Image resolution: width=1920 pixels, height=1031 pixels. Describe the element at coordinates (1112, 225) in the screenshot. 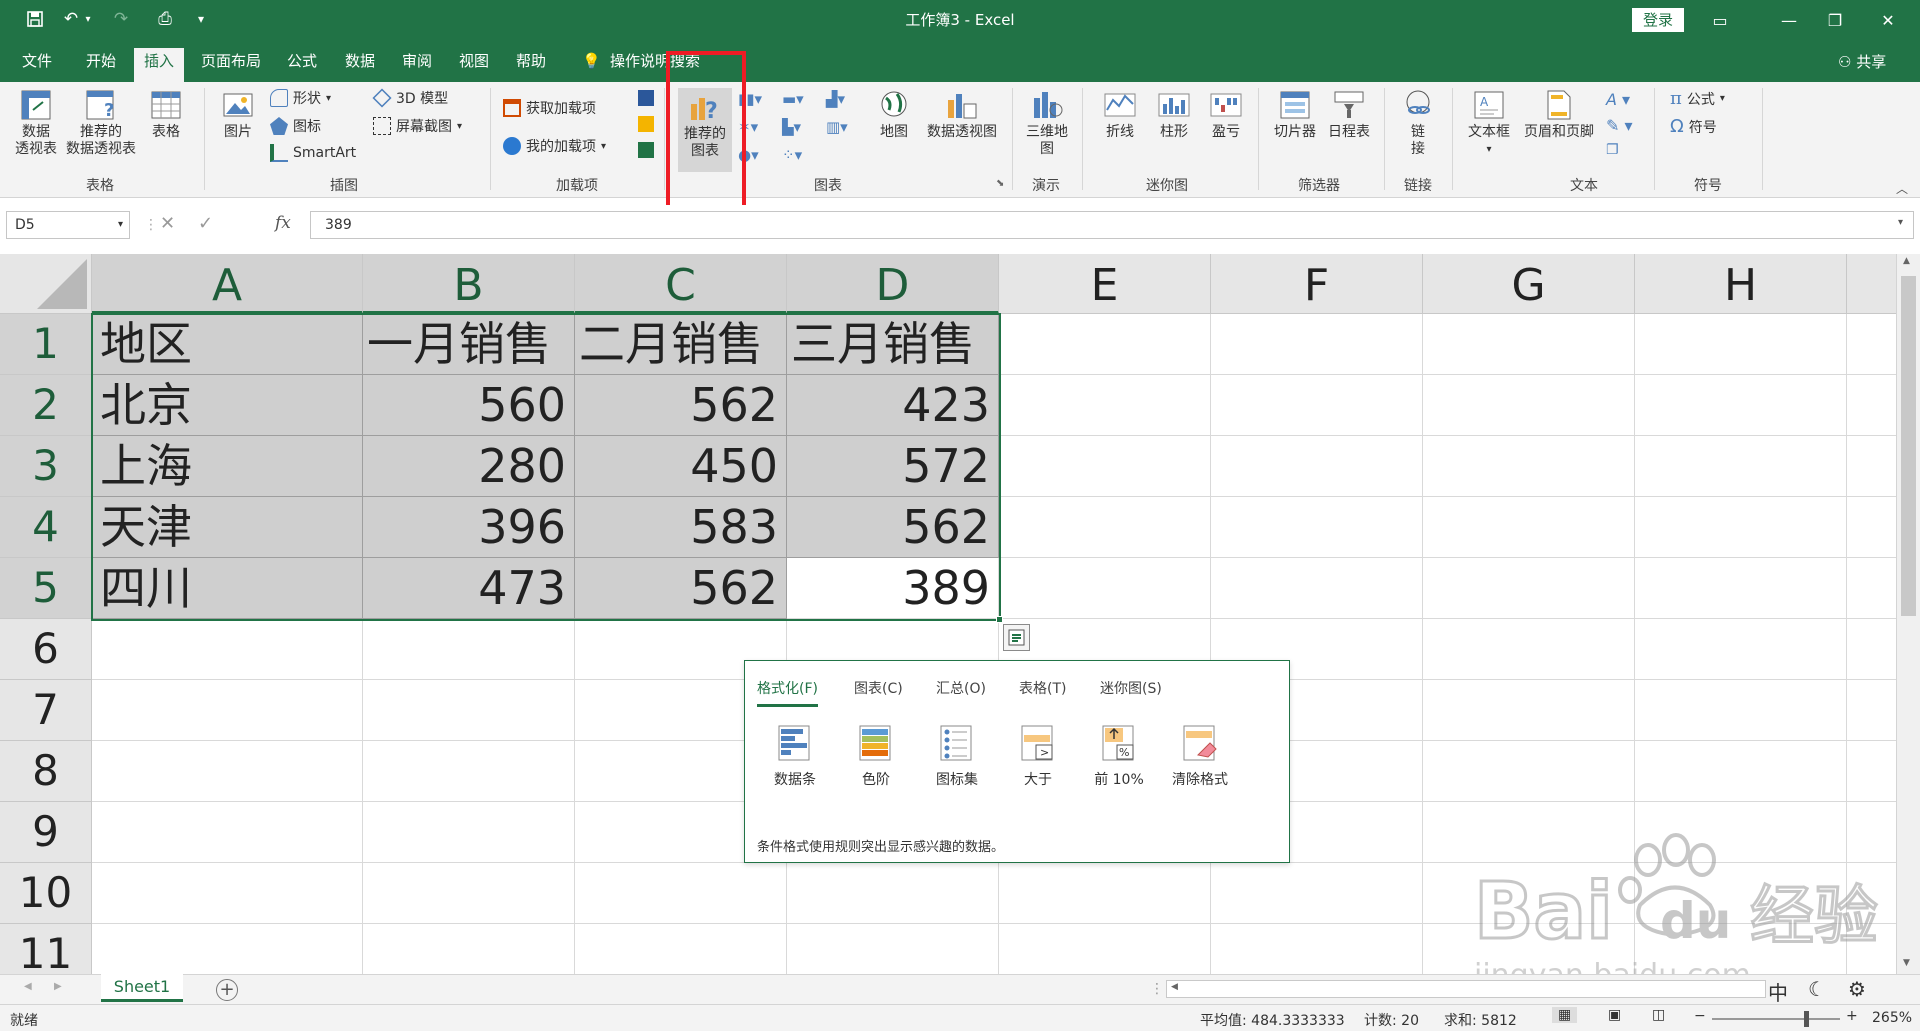

I see `formula-input: 389` at that location.